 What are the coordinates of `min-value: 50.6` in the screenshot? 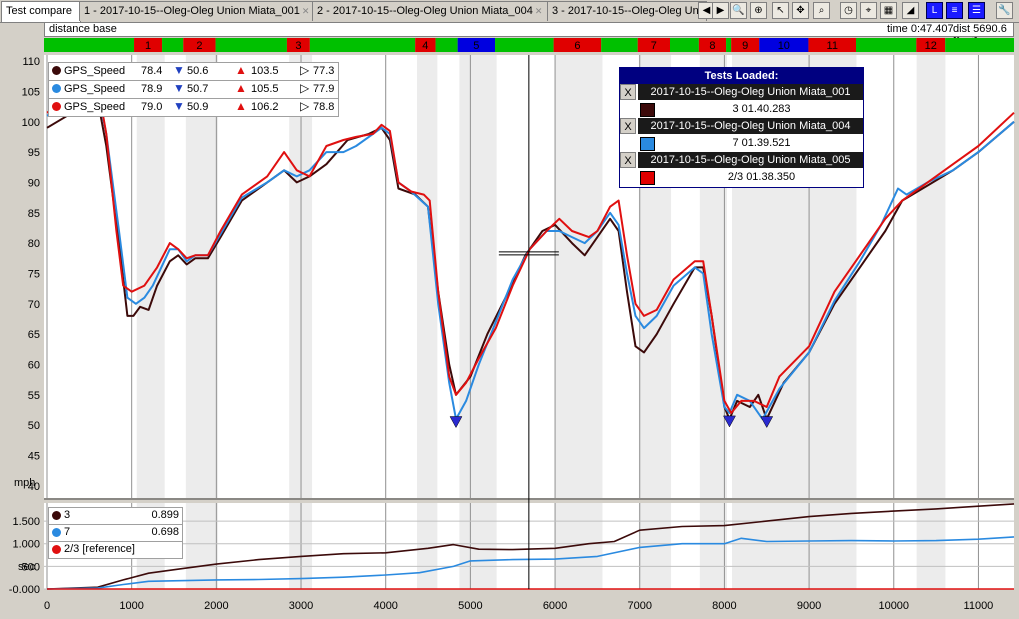 It's located at (198, 71).